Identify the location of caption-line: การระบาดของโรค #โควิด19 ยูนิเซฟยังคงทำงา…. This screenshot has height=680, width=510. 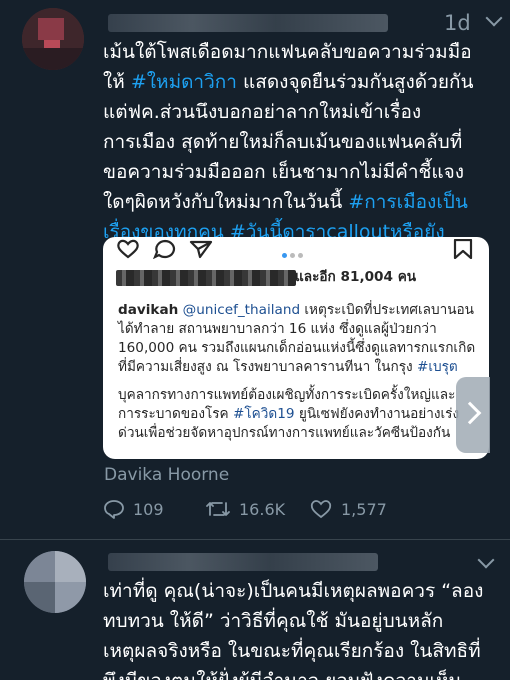
(288, 414).